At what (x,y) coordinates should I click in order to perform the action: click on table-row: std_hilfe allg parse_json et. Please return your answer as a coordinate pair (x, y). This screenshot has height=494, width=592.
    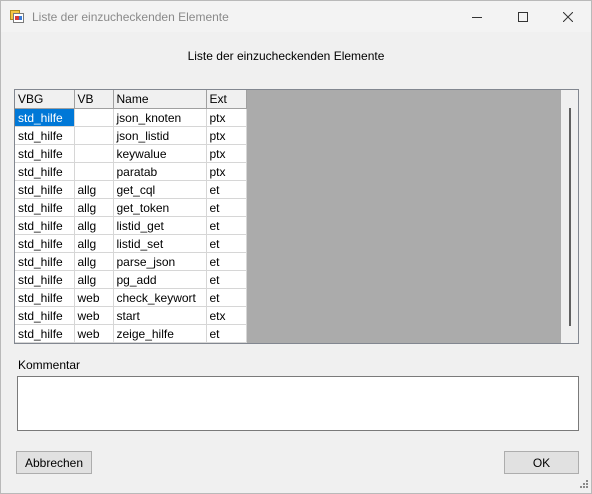
    Looking at the image, I should click on (131, 261).